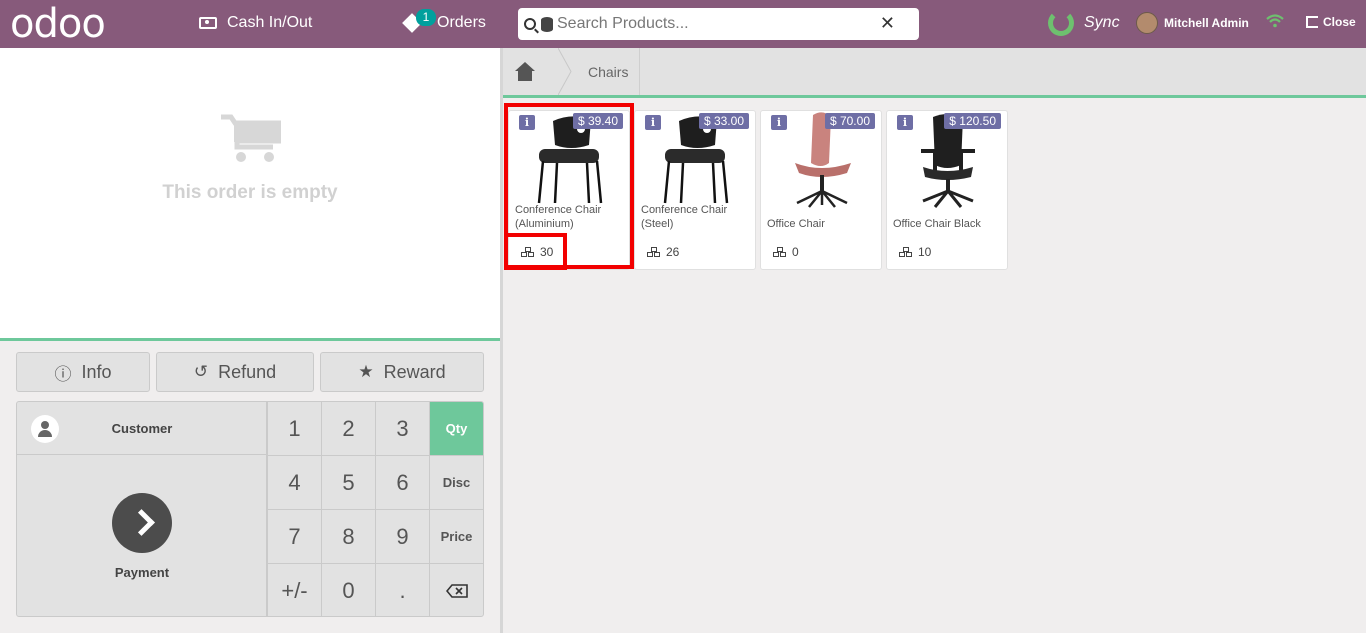 The height and width of the screenshot is (633, 1366). What do you see at coordinates (608, 72) in the screenshot?
I see `breadcrumb-chairs: Chairs` at bounding box center [608, 72].